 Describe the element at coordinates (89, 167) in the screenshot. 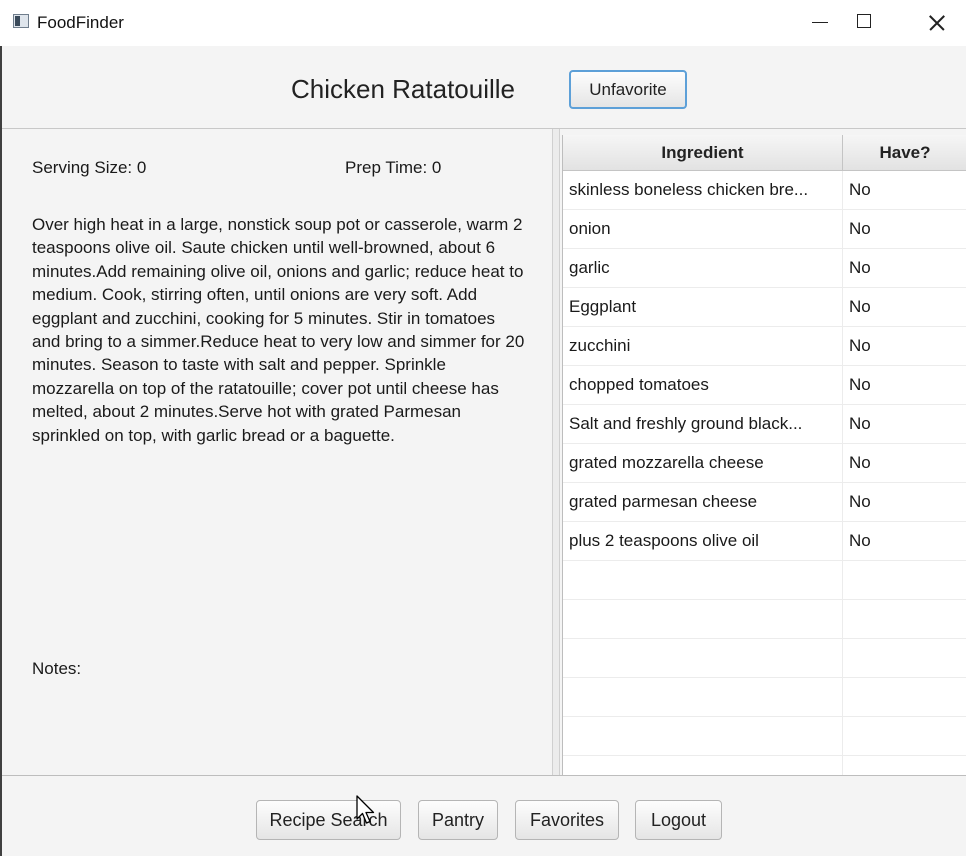

I see `serving-size-label: Serving Size: 0` at that location.